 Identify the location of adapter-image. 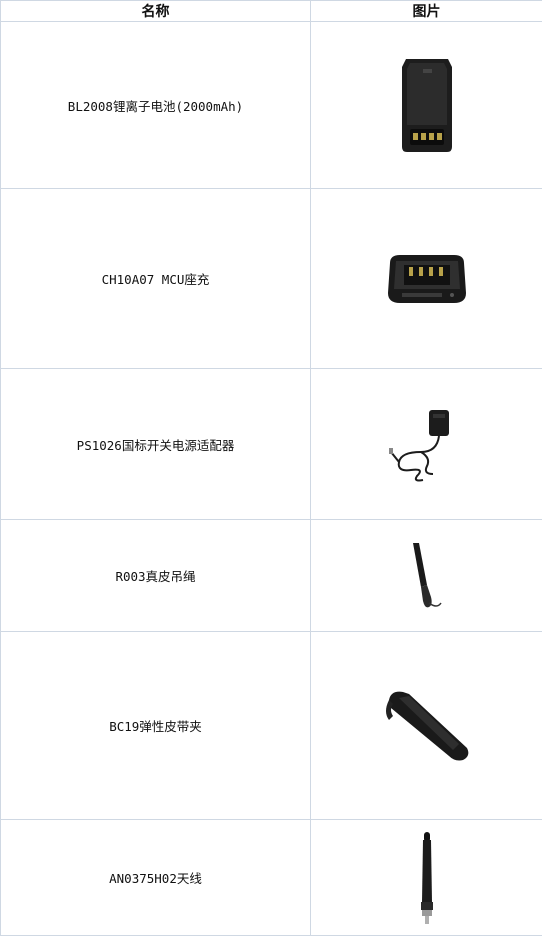
(426, 444).